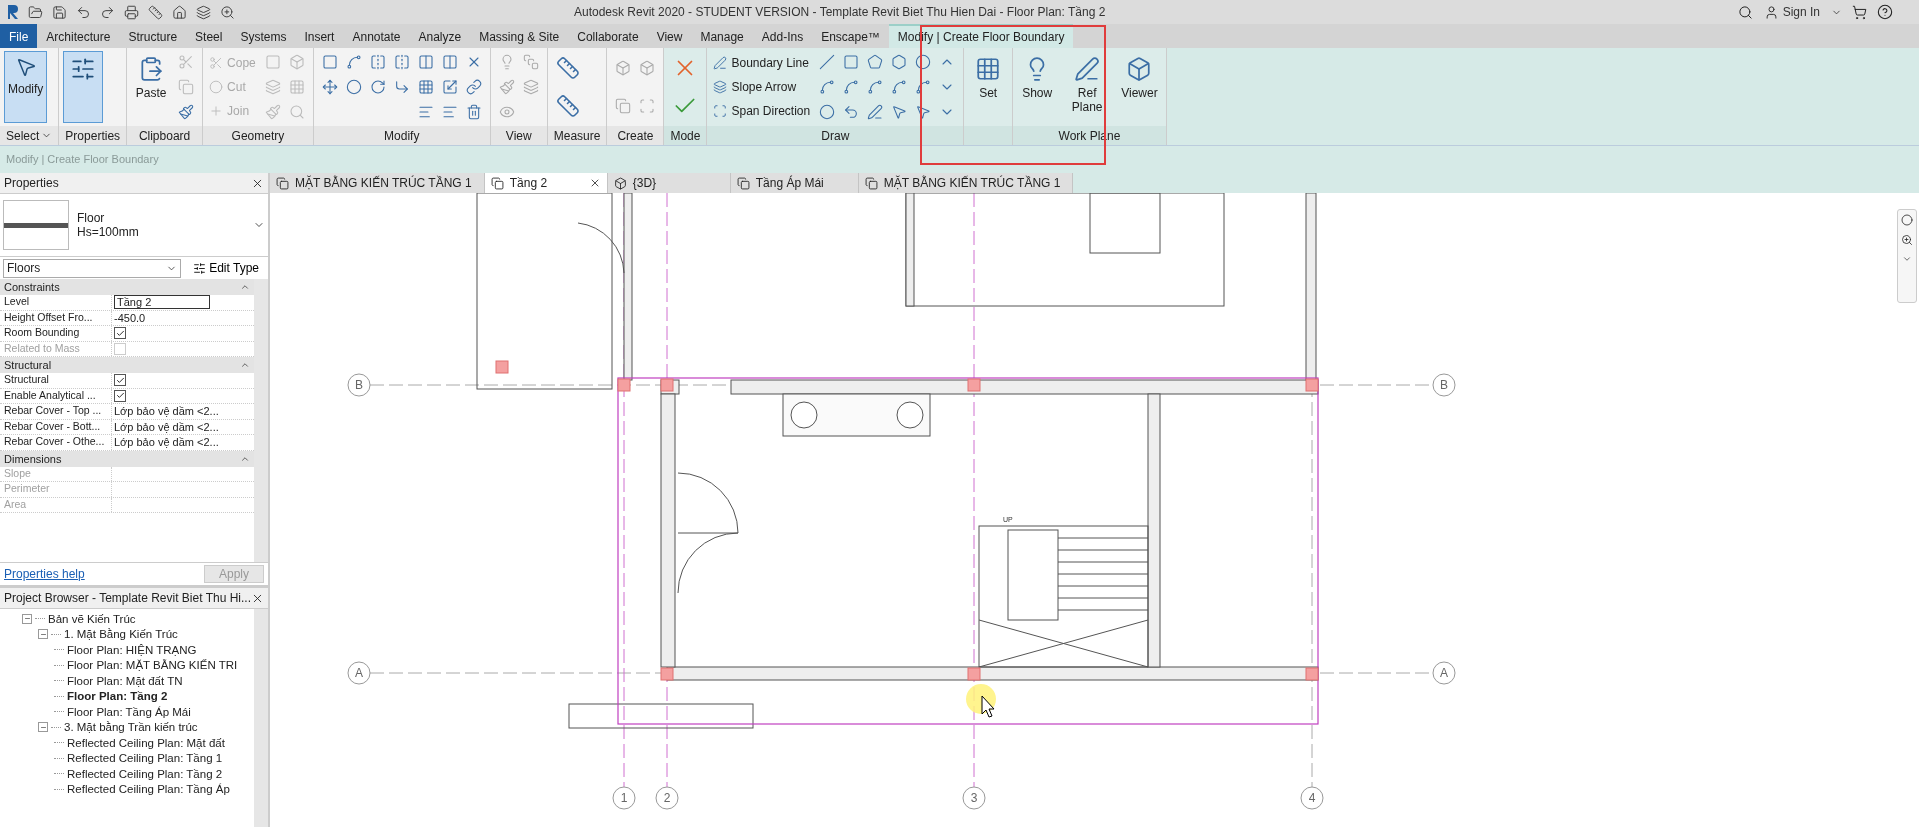 This screenshot has width=1919, height=827. I want to click on property-label: Slope, so click(56, 473).